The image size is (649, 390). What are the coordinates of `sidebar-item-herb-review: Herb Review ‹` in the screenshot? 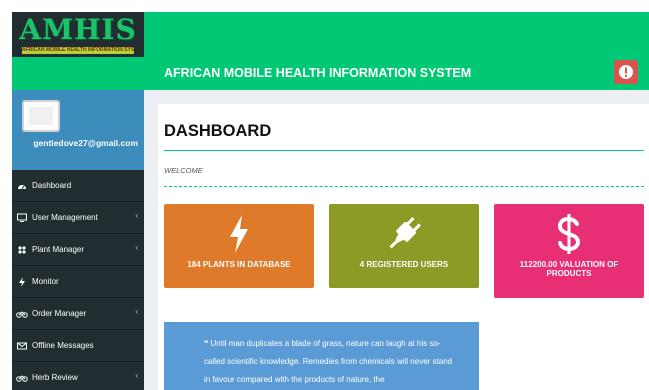 It's located at (78, 376).